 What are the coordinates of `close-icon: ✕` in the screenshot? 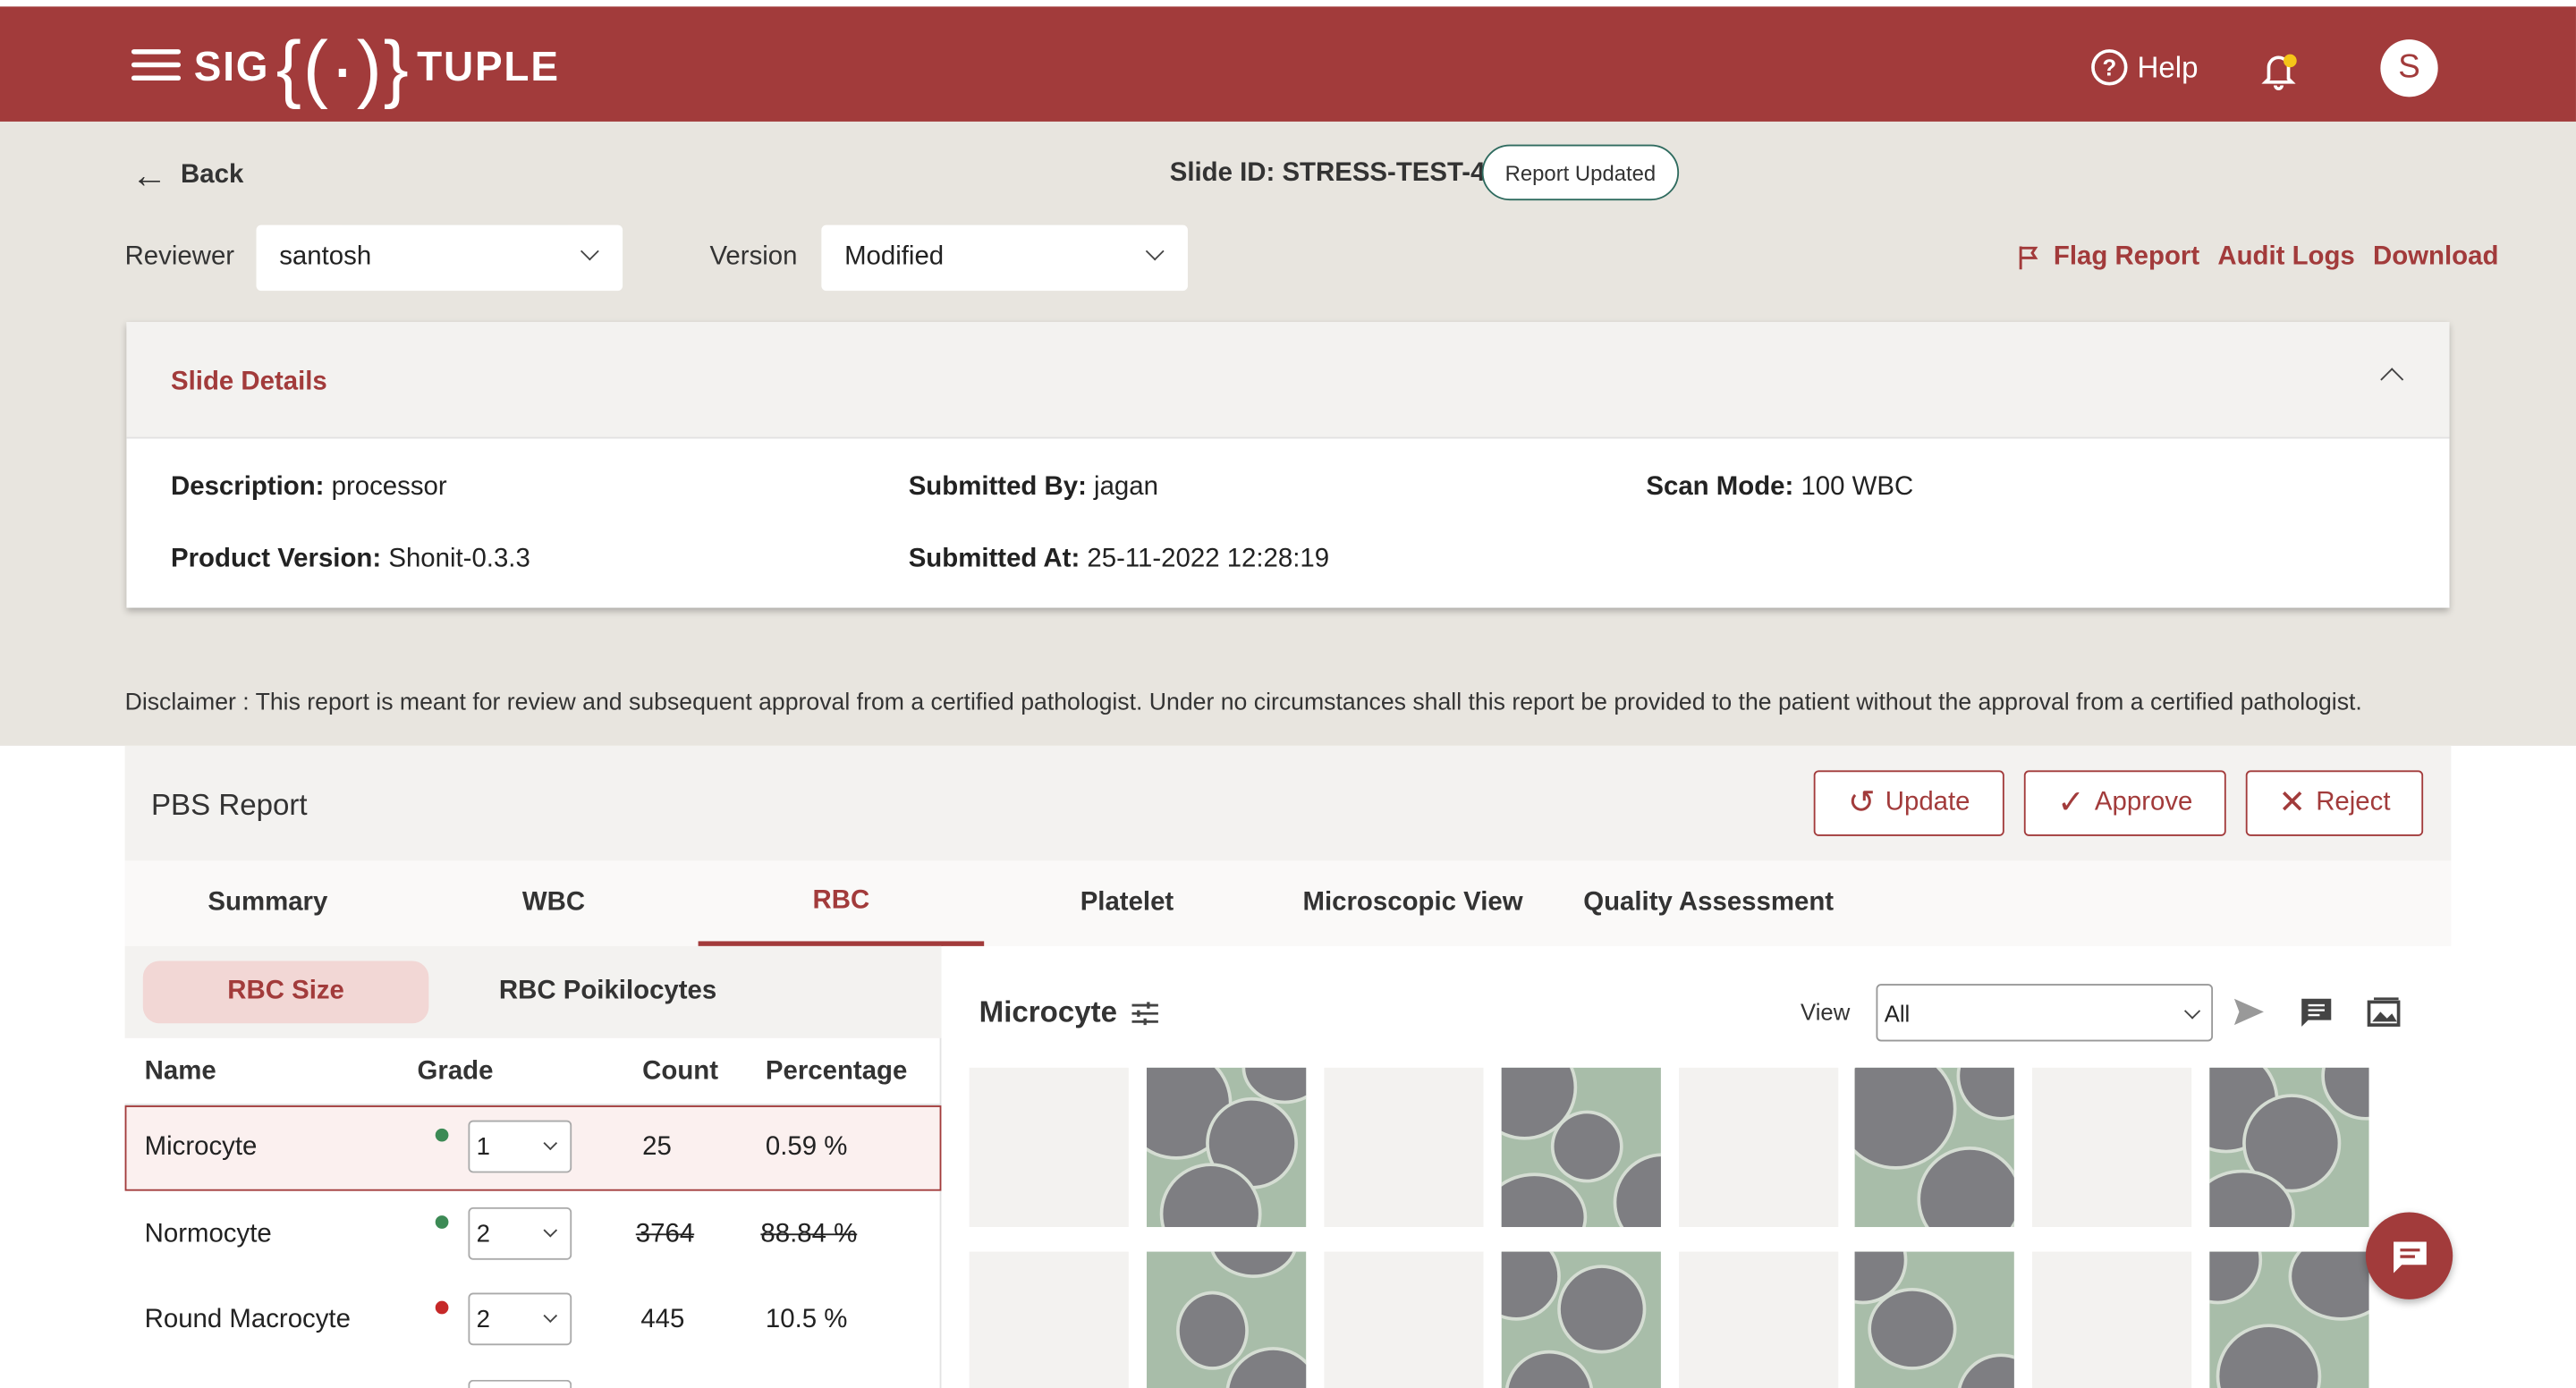 It's located at (2292, 803).